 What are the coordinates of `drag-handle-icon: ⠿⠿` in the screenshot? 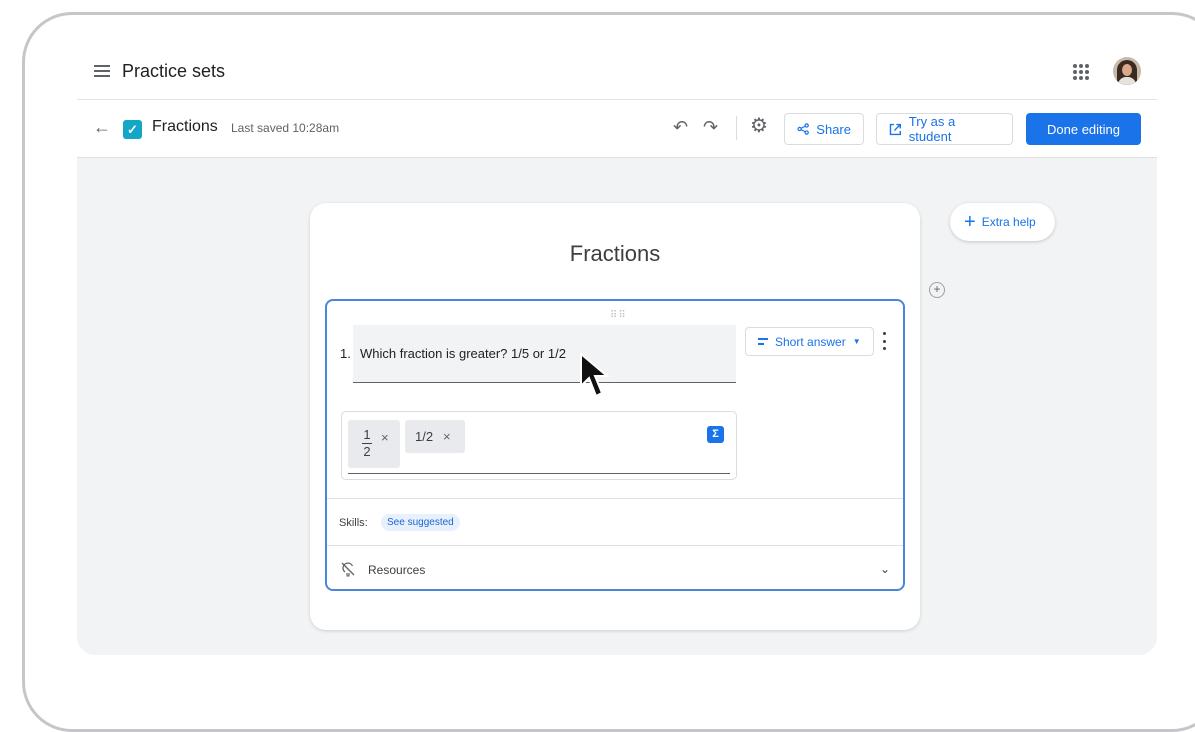 It's located at (618, 315).